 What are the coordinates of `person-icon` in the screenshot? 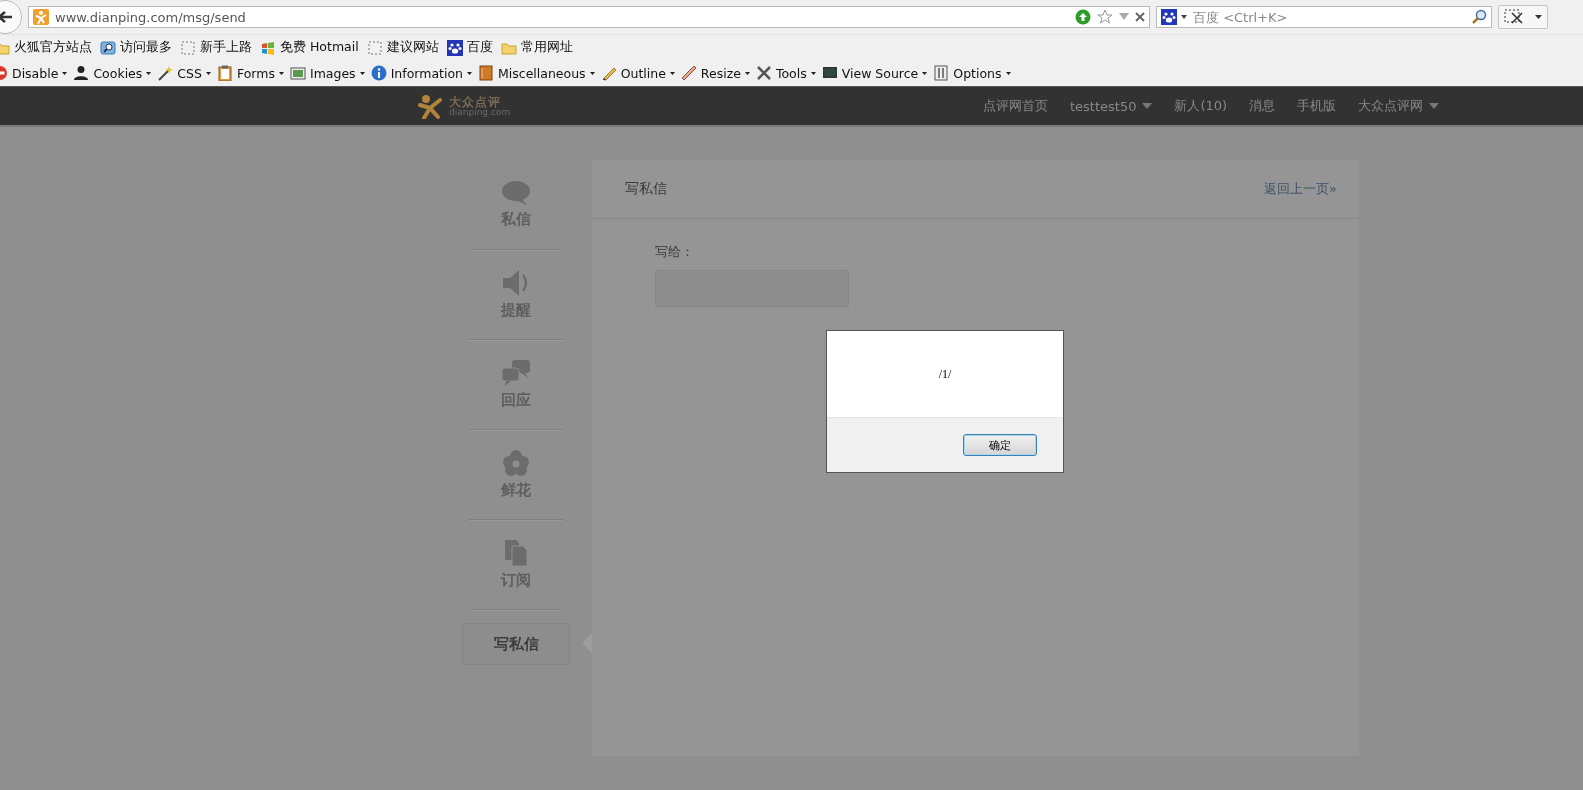 It's located at (81, 73).